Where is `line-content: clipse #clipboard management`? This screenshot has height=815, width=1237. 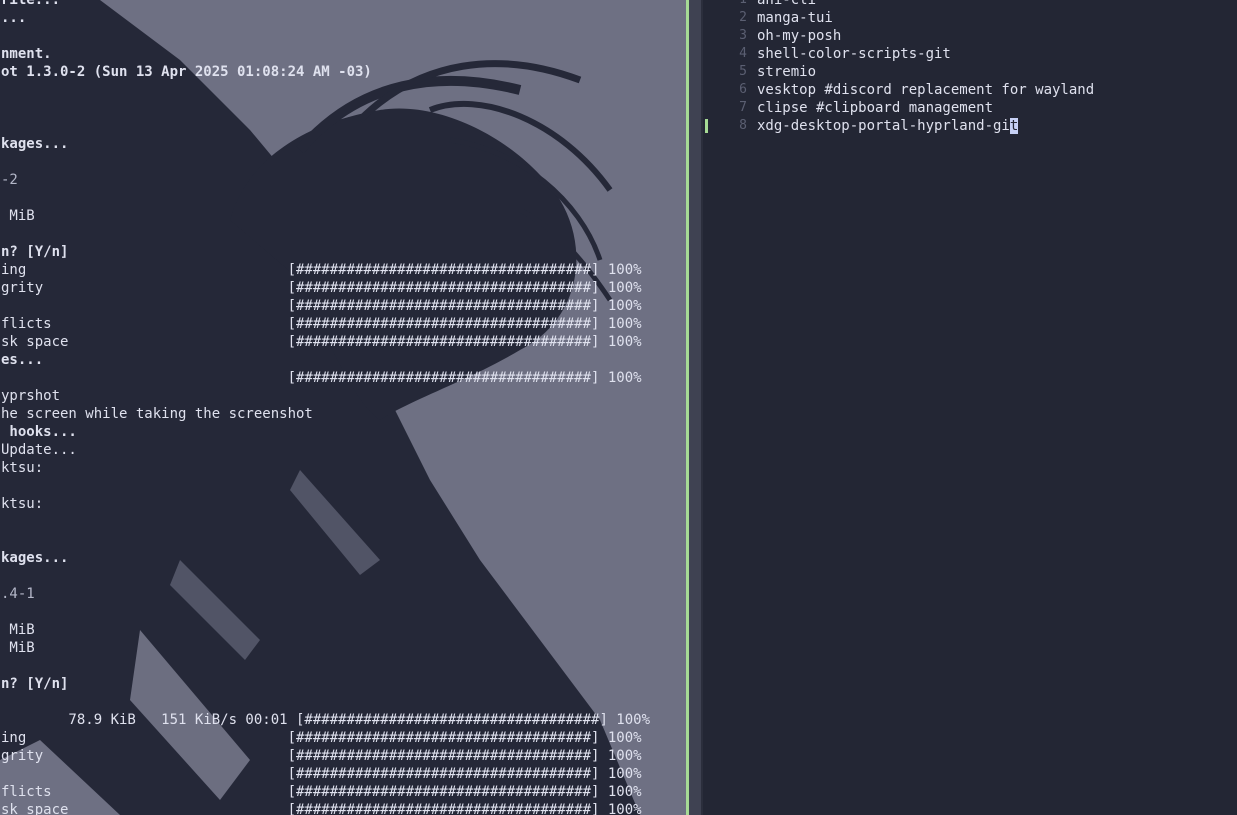
line-content: clipse #clipboard management is located at coordinates (875, 108).